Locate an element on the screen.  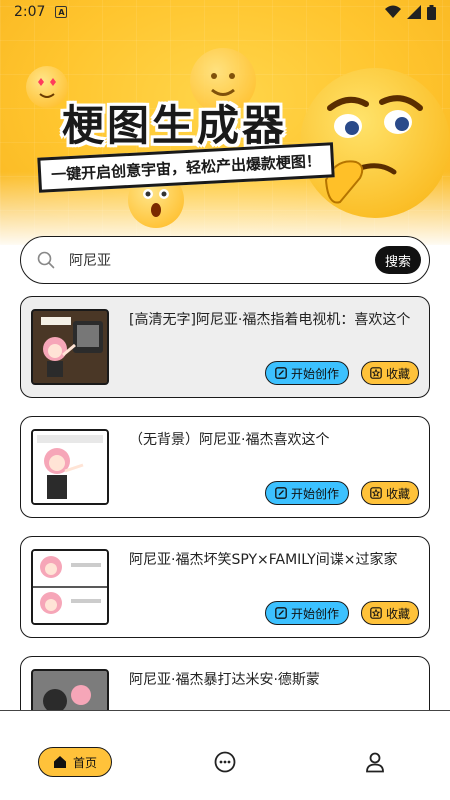
search-bar: 阿尼亚 搜索 is located at coordinates (225, 260).